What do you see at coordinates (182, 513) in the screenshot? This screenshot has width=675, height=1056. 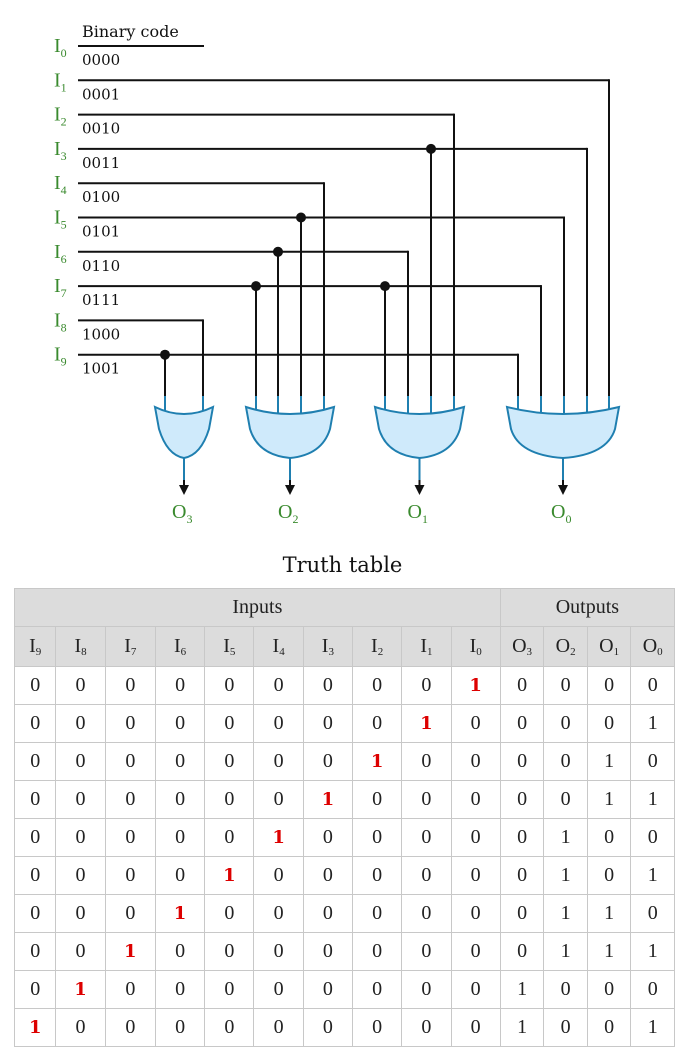 I see `output-label-3: O3` at bounding box center [182, 513].